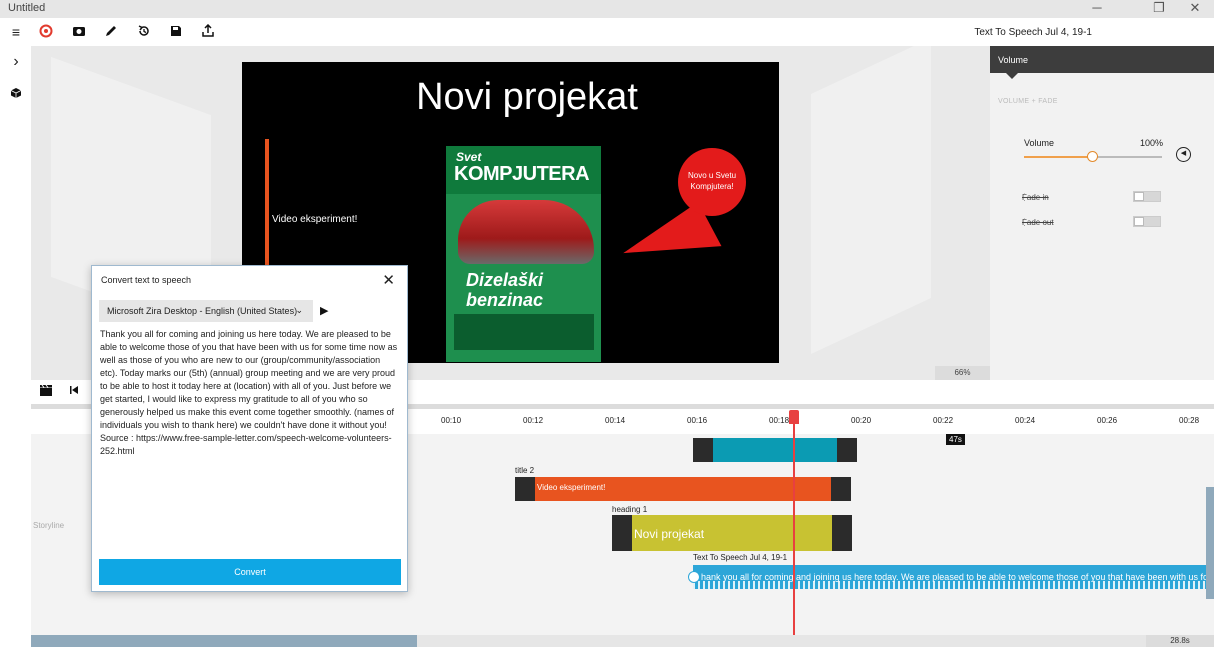 The width and height of the screenshot is (1214, 647). What do you see at coordinates (694, 577) in the screenshot?
I see `audio-fade-handle` at bounding box center [694, 577].